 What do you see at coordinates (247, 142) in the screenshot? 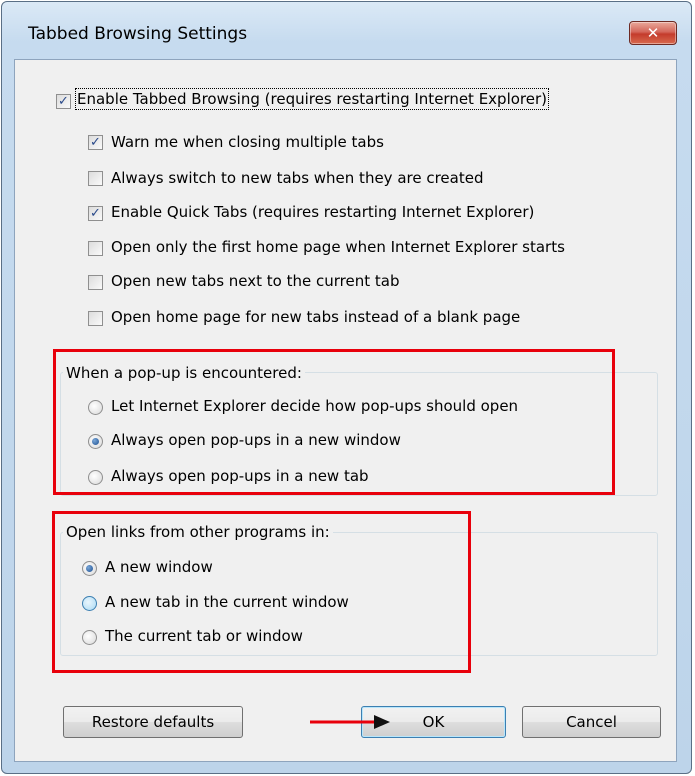
I see `warn-closing-tabs-label: Warn me when closing multiple tabs` at bounding box center [247, 142].